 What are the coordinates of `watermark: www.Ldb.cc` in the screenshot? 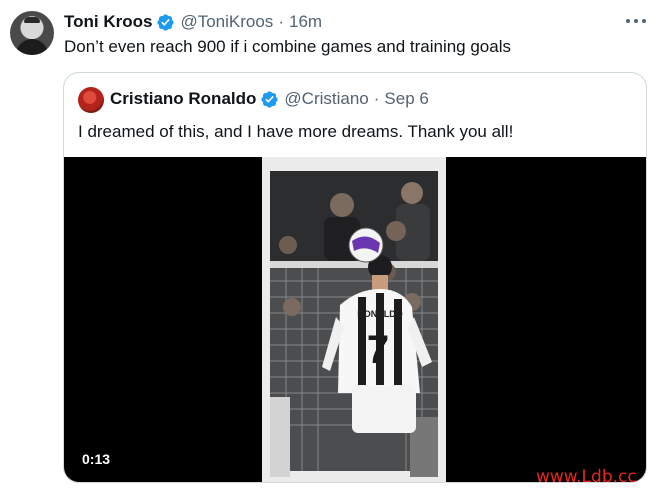 It's located at (586, 477).